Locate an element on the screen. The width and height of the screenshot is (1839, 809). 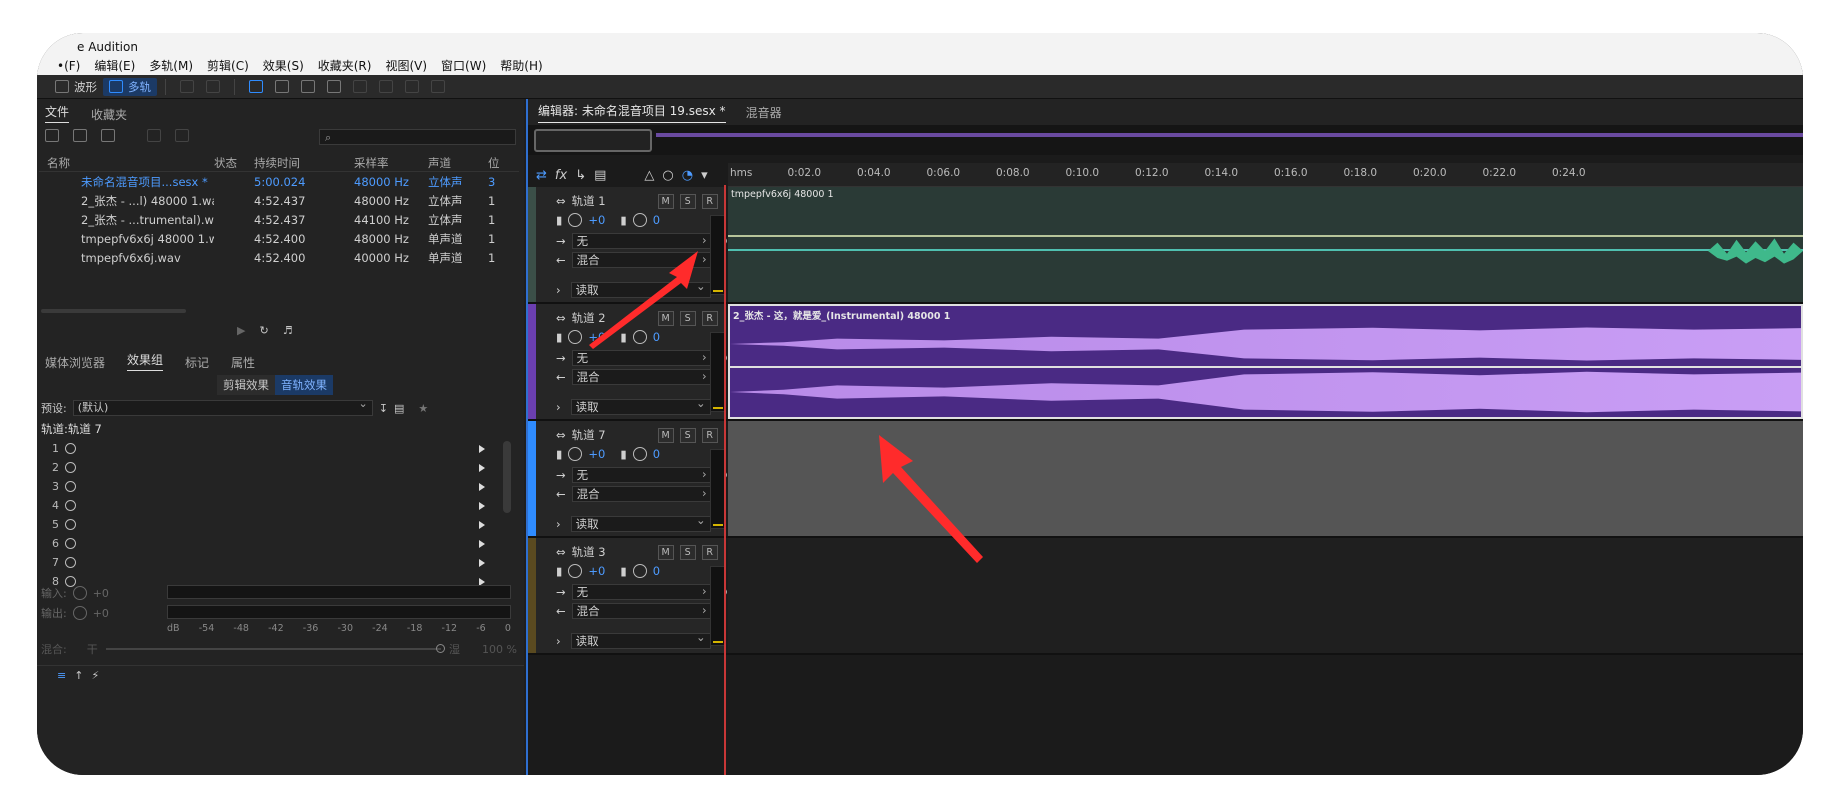
fx-scrollbar is located at coordinates (507, 477).